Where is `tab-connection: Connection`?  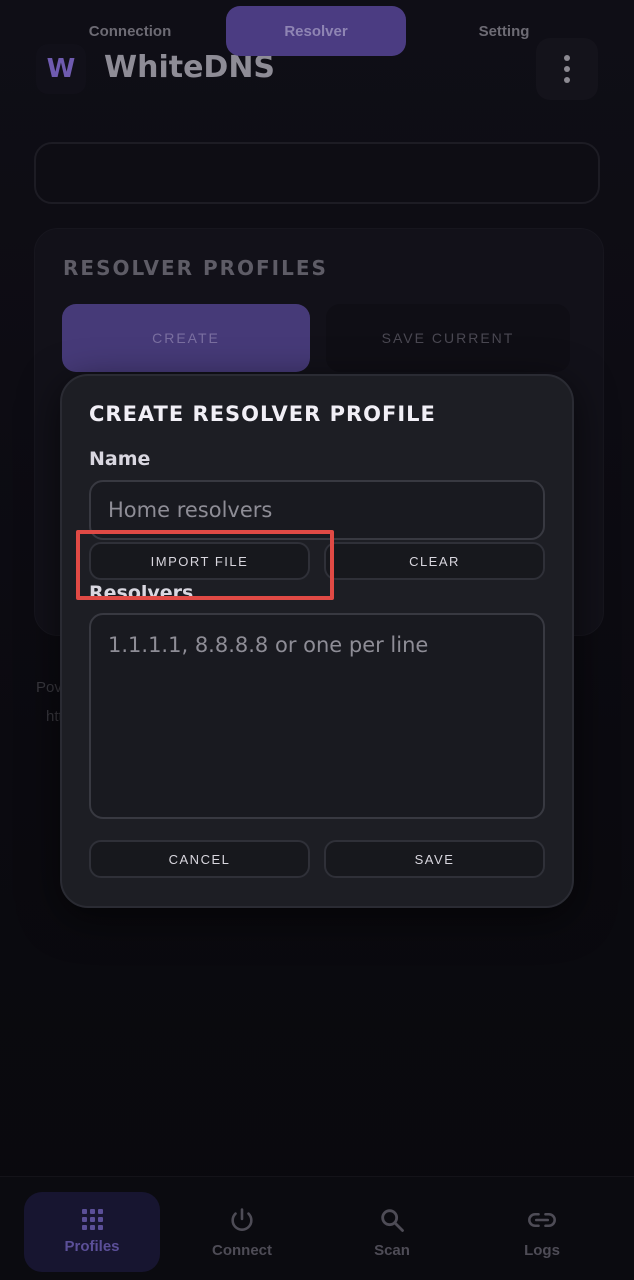 tab-connection: Connection is located at coordinates (130, 31).